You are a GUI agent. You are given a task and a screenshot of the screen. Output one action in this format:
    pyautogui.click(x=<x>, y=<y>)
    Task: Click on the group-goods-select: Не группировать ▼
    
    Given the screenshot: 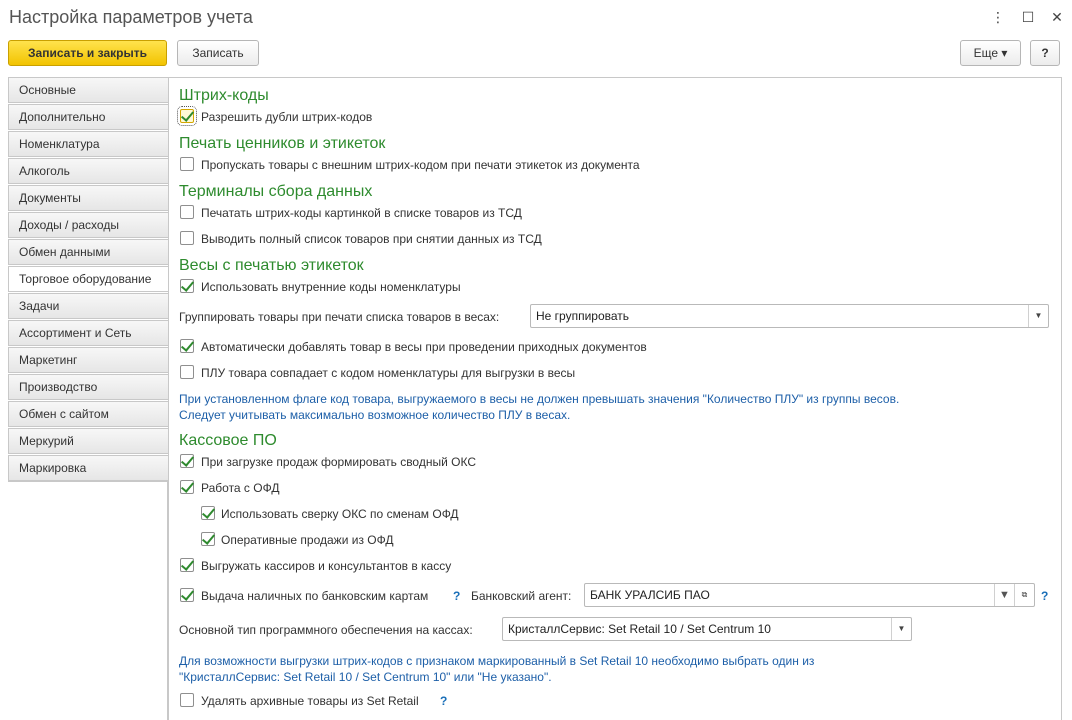 What is the action you would take?
    pyautogui.click(x=789, y=316)
    